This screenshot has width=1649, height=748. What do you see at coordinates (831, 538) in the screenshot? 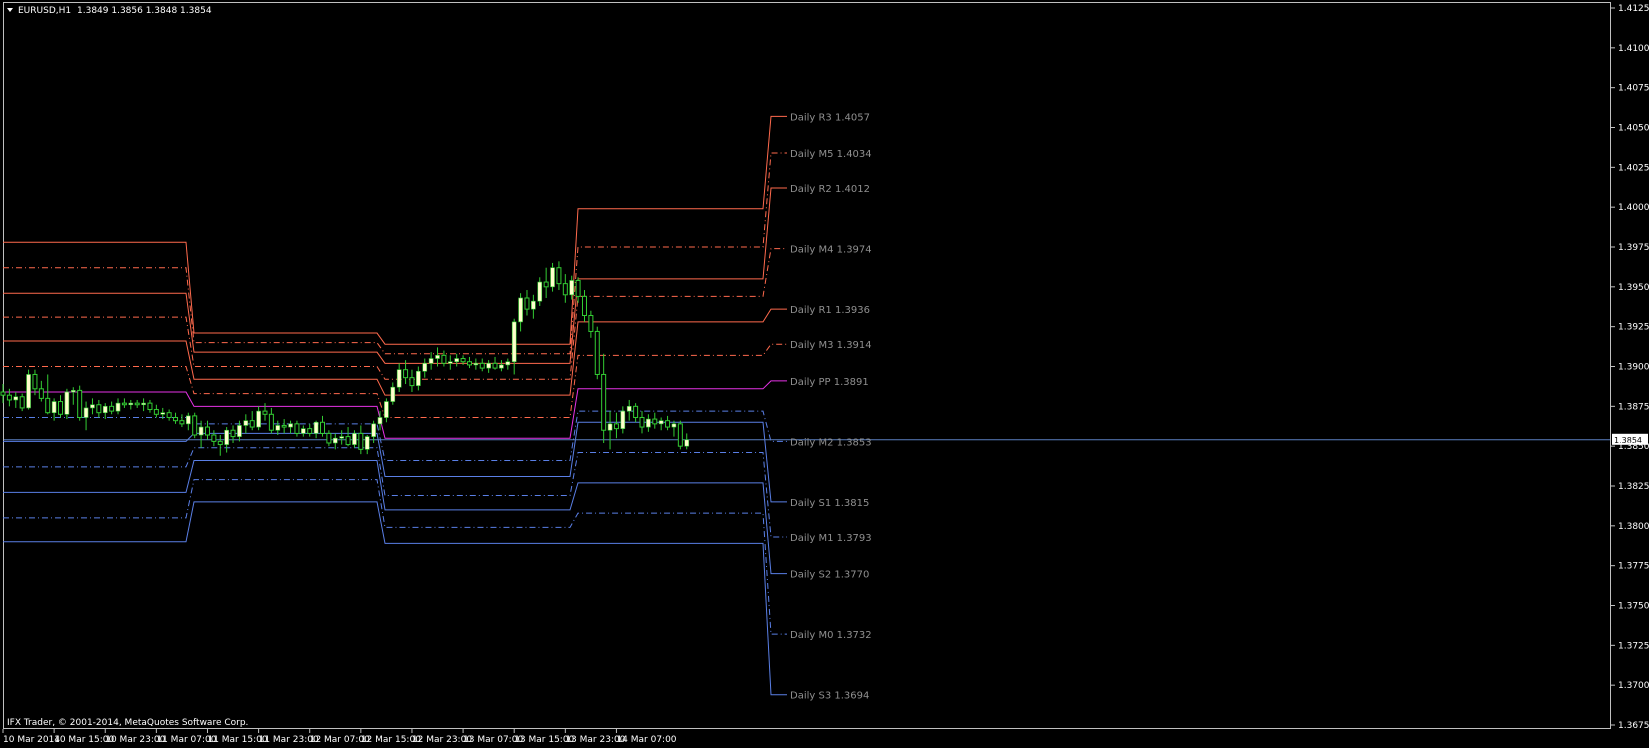
I see `level-label: Daily M1 1.3793` at bounding box center [831, 538].